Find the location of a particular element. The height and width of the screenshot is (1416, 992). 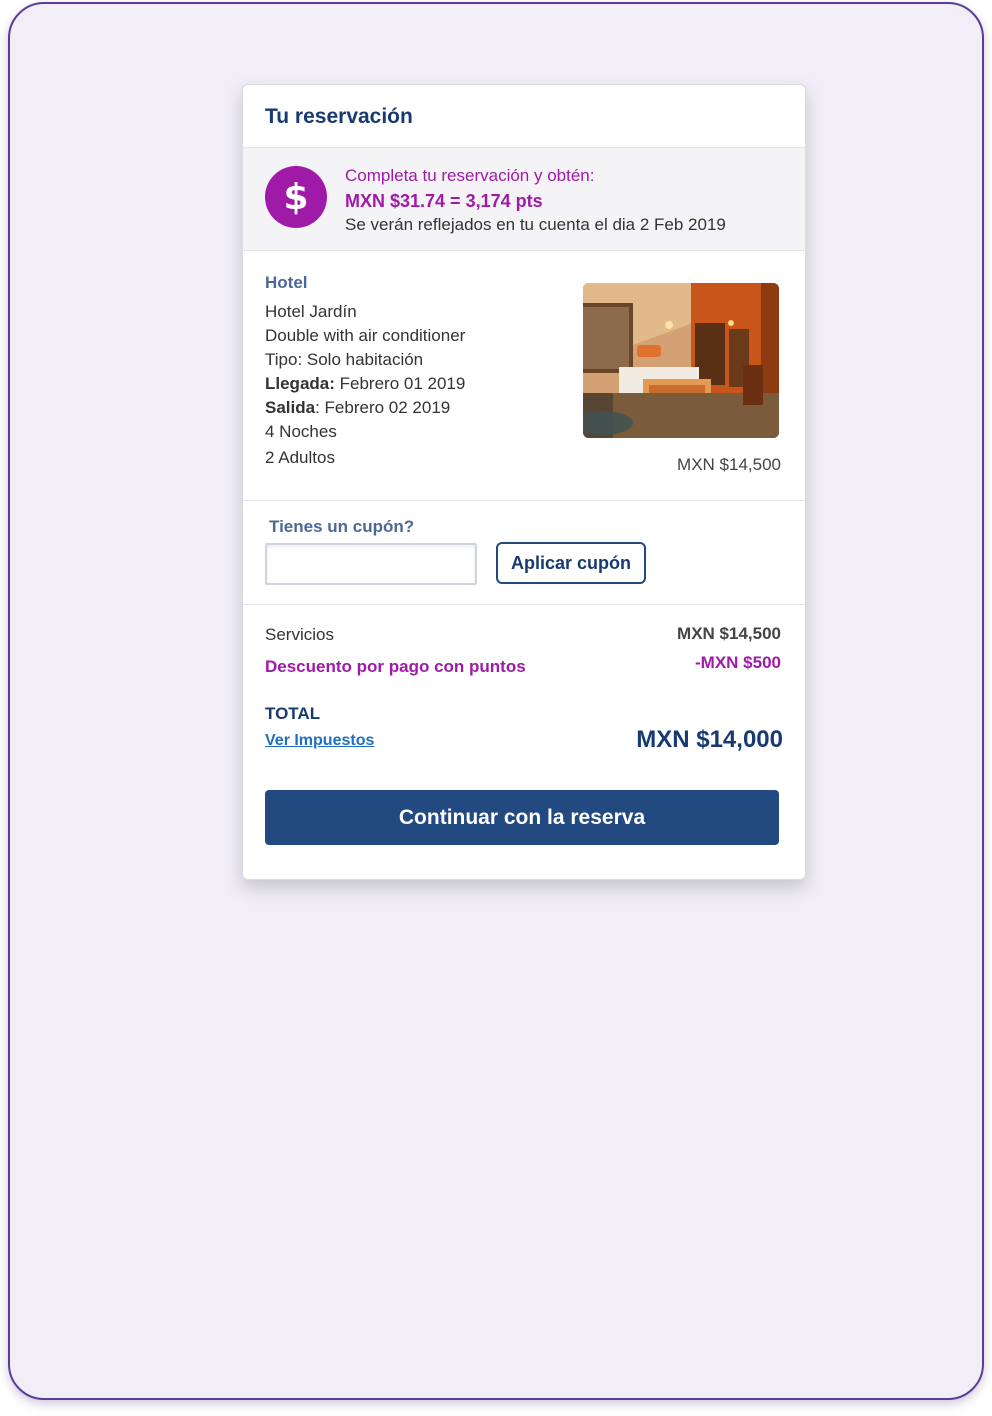

coupon-label: Tienes un cupón? is located at coordinates (342, 526).